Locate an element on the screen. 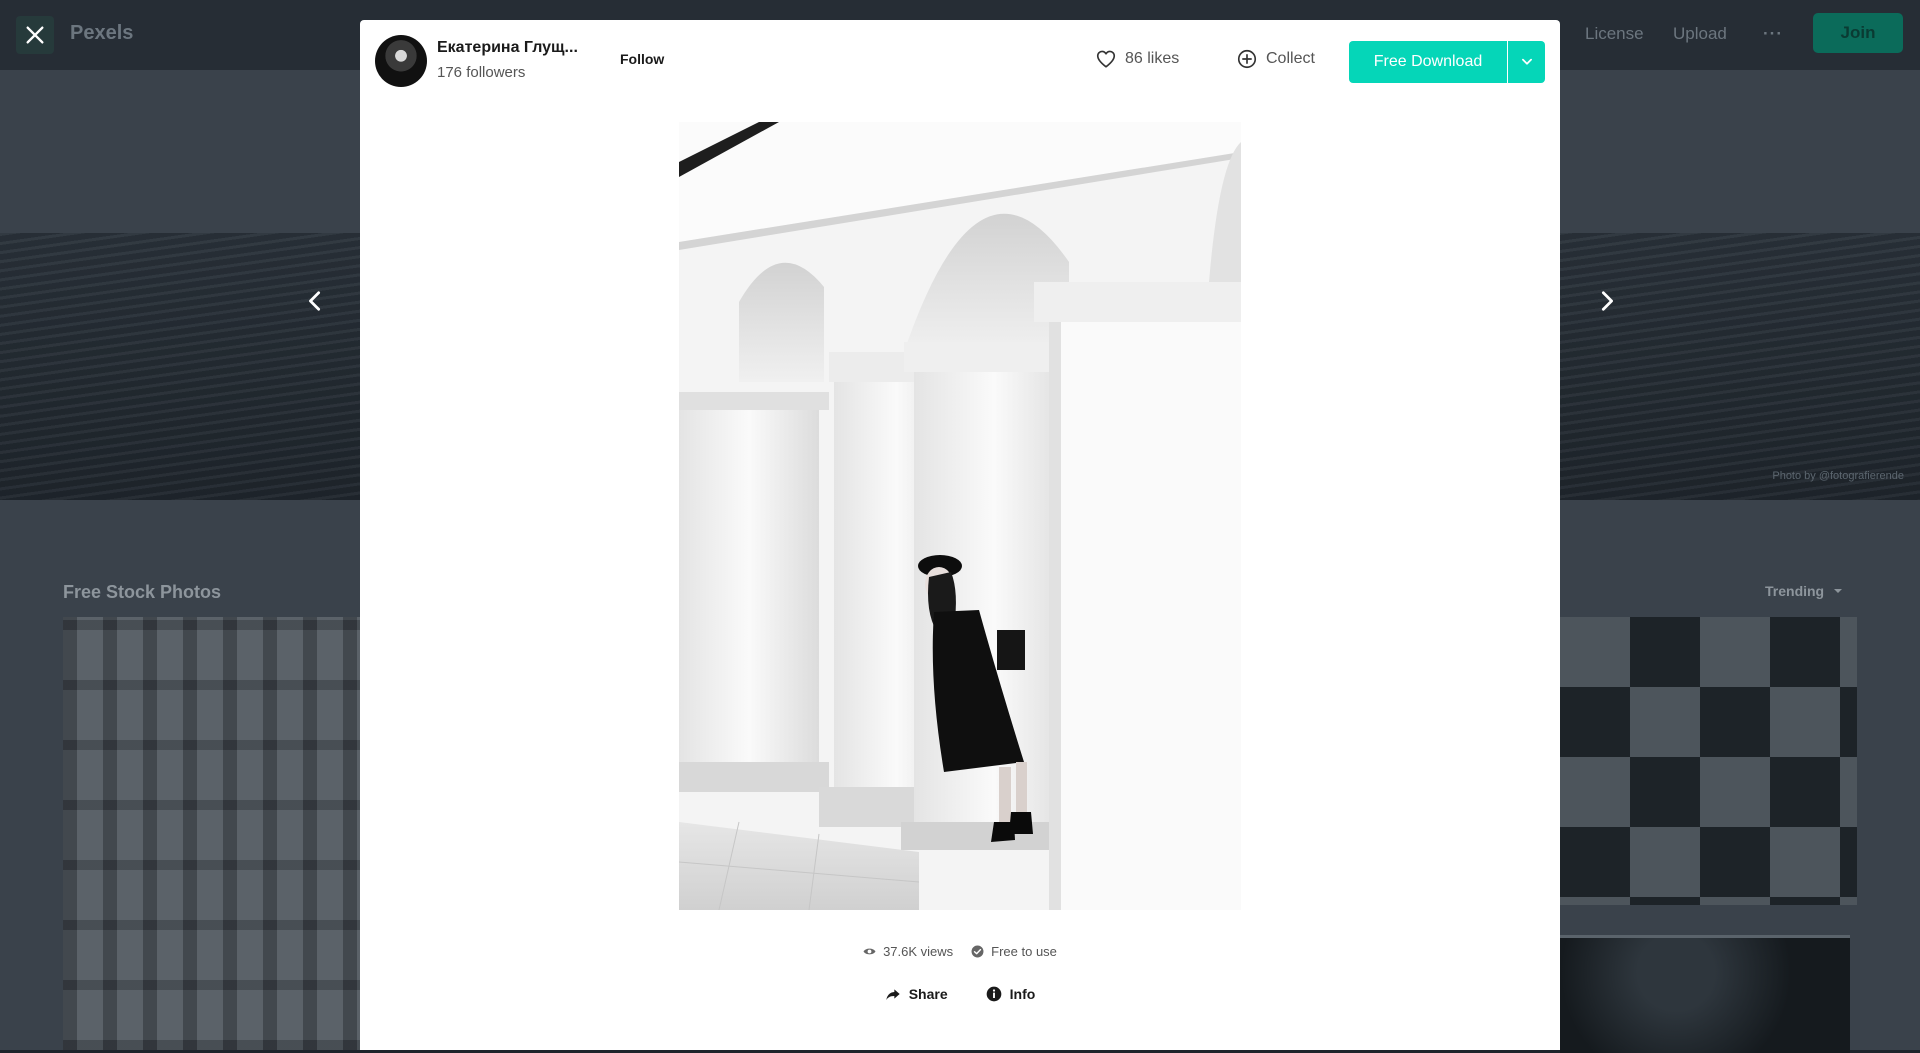 This screenshot has width=1920, height=1053. nav-upload: Upload is located at coordinates (1700, 33).